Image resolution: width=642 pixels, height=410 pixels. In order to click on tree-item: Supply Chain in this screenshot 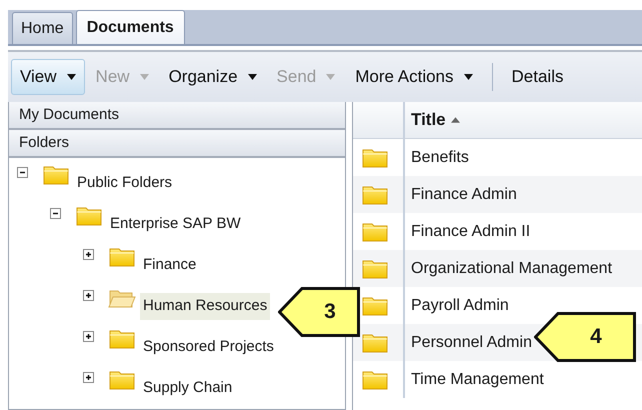, I will do `click(188, 388)`.